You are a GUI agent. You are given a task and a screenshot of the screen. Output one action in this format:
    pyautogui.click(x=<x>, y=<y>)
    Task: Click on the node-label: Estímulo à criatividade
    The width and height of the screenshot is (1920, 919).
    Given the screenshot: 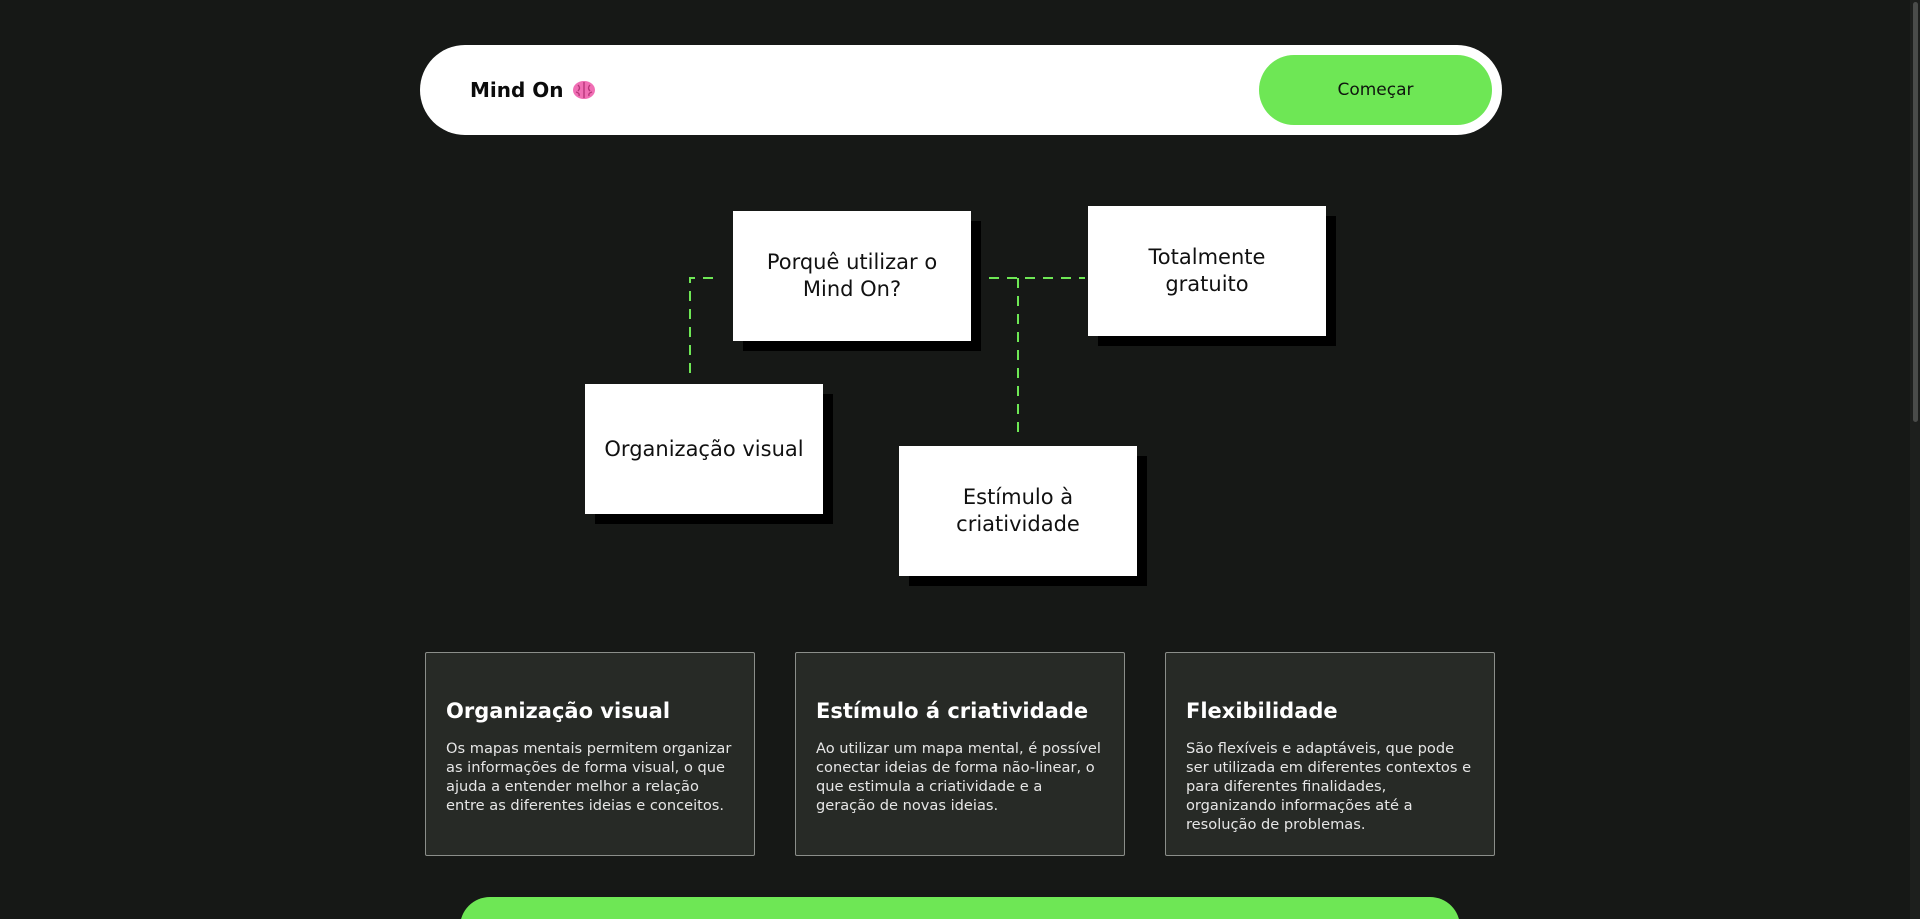 What is the action you would take?
    pyautogui.click(x=1018, y=510)
    